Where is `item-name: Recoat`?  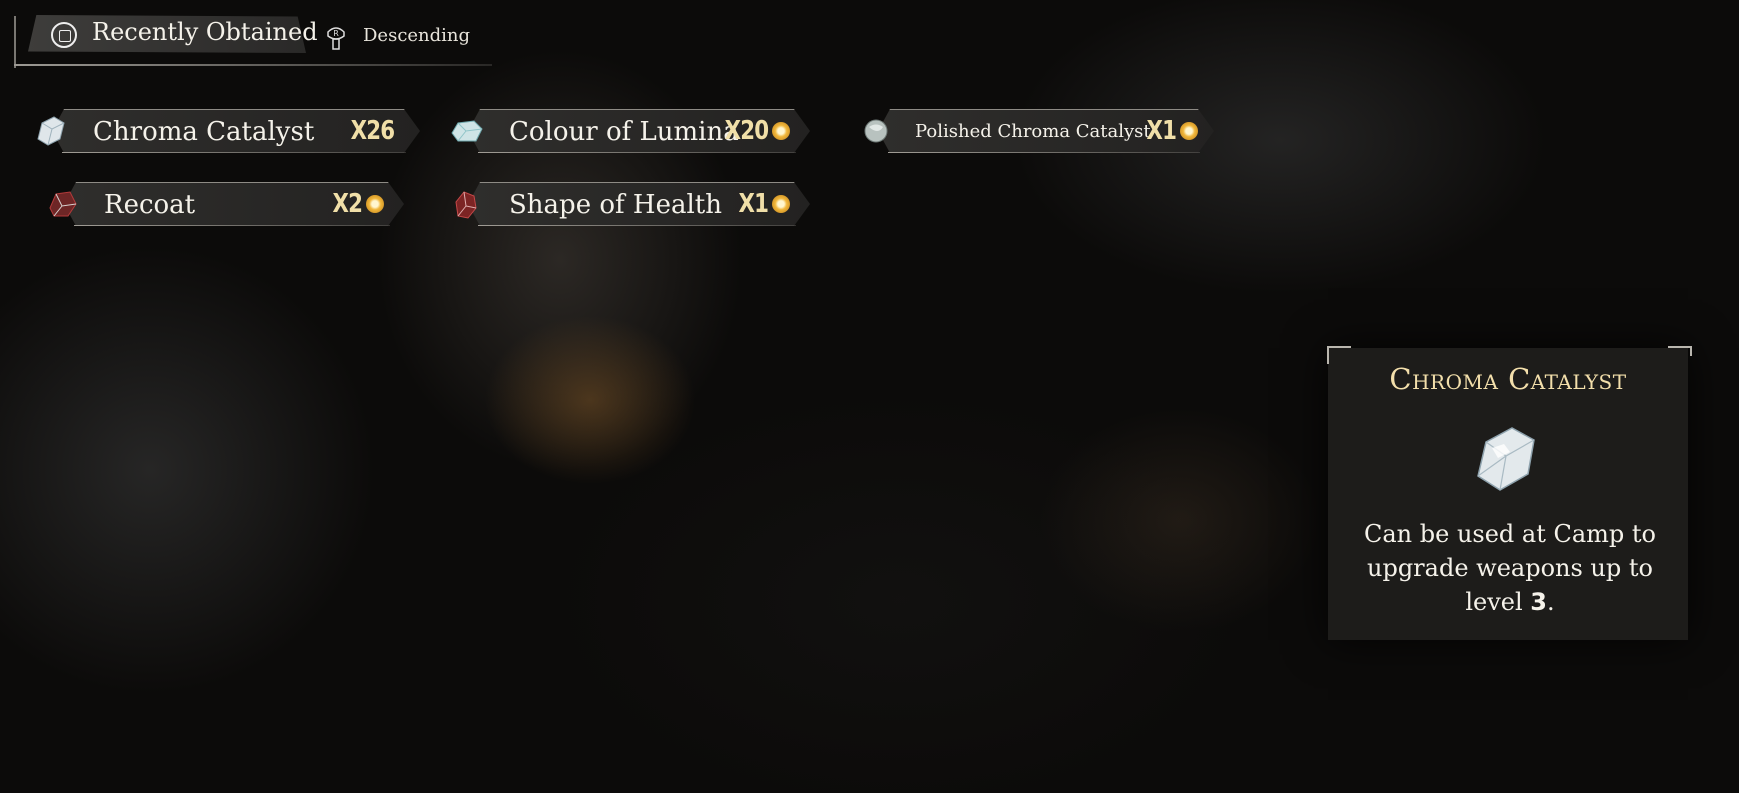
item-name: Recoat is located at coordinates (150, 205).